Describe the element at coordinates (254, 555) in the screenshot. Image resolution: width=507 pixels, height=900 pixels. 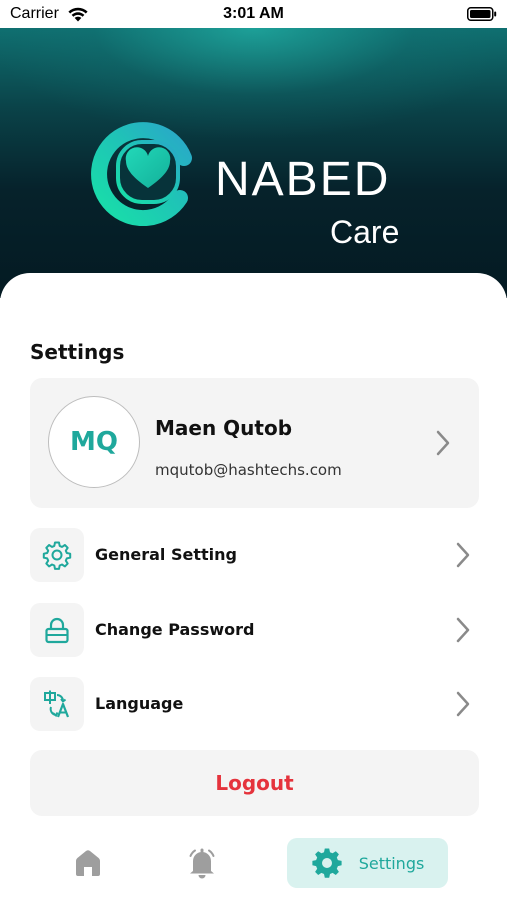
I see `menu-item-general-setting: General Setting` at that location.